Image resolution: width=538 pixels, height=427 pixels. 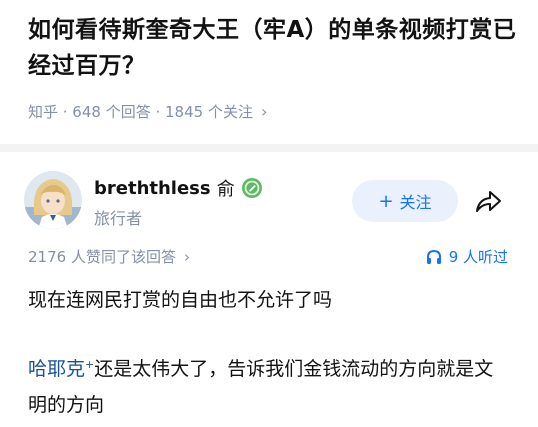 I want to click on mention-link: 哈耶克+, so click(x=61, y=369).